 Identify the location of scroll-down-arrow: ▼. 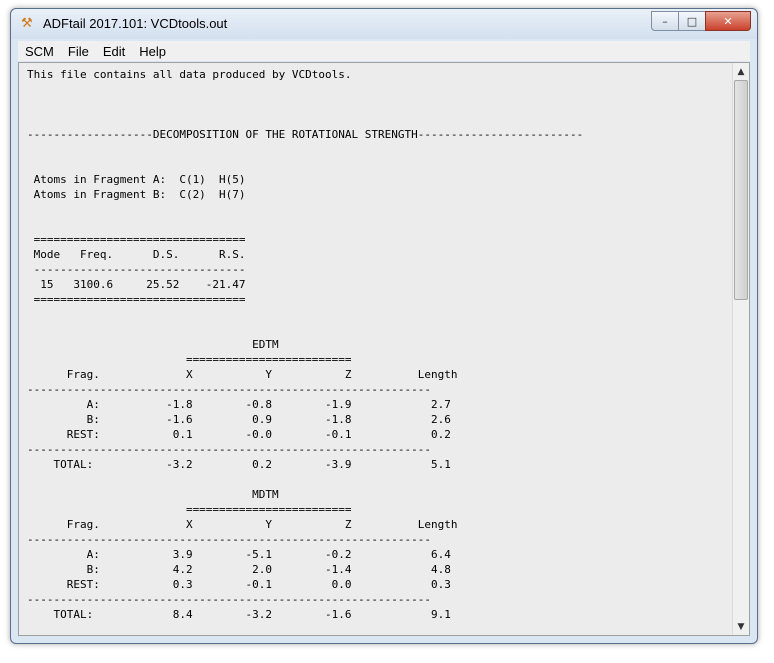
(741, 626).